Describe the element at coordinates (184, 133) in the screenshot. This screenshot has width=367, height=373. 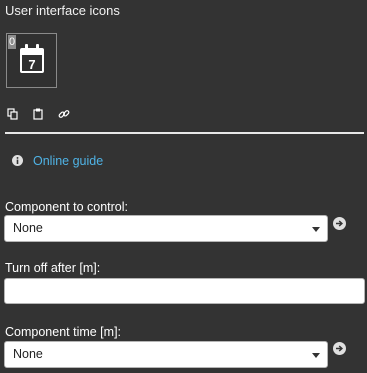
I see `section-divider` at that location.